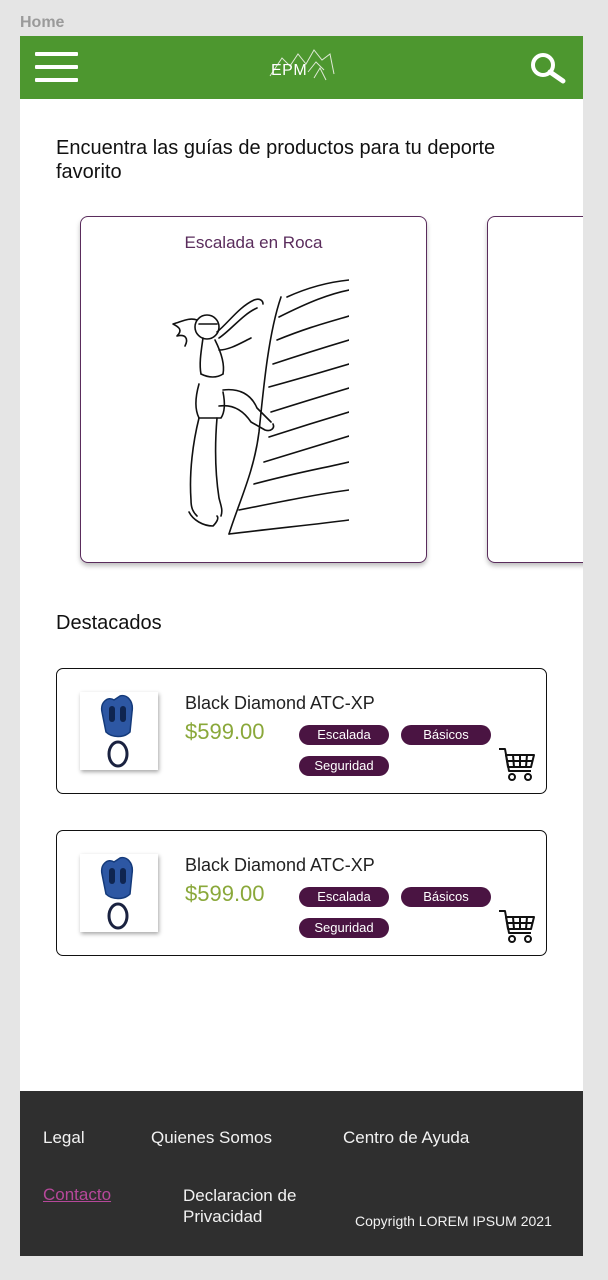  Describe the element at coordinates (239, 1206) in the screenshot. I see `footer-link-declaracion-privacidad: Declaracion de Privacidad` at that location.